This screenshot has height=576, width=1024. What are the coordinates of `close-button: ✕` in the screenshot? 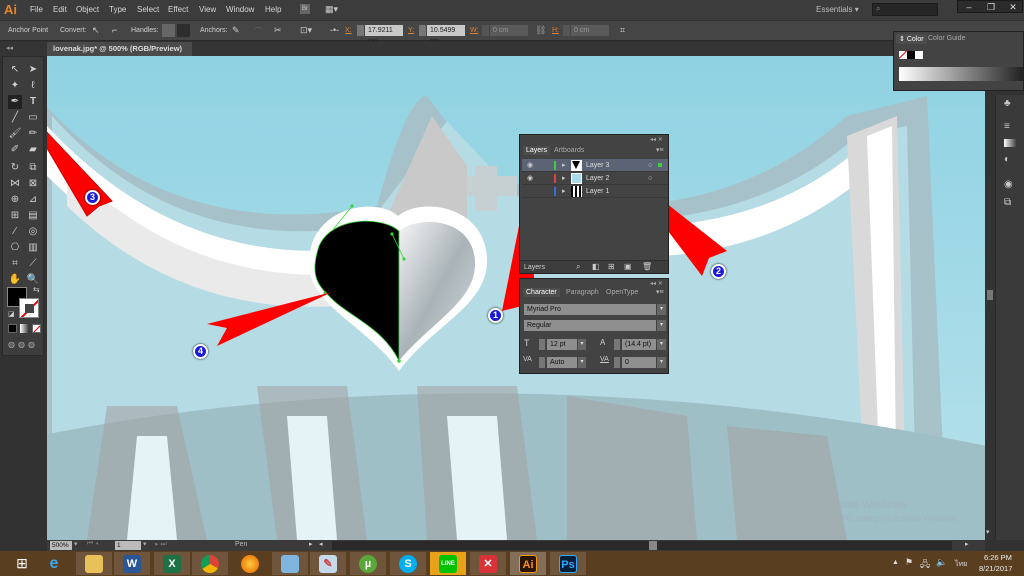 It's located at (1013, 7).